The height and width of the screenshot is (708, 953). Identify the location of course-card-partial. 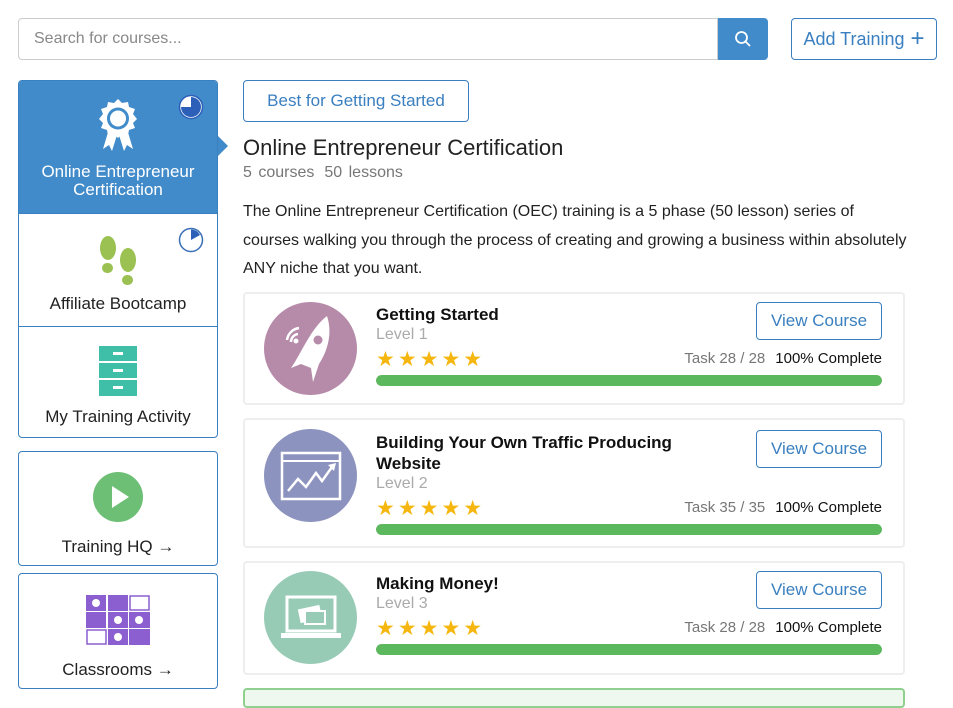
(574, 698).